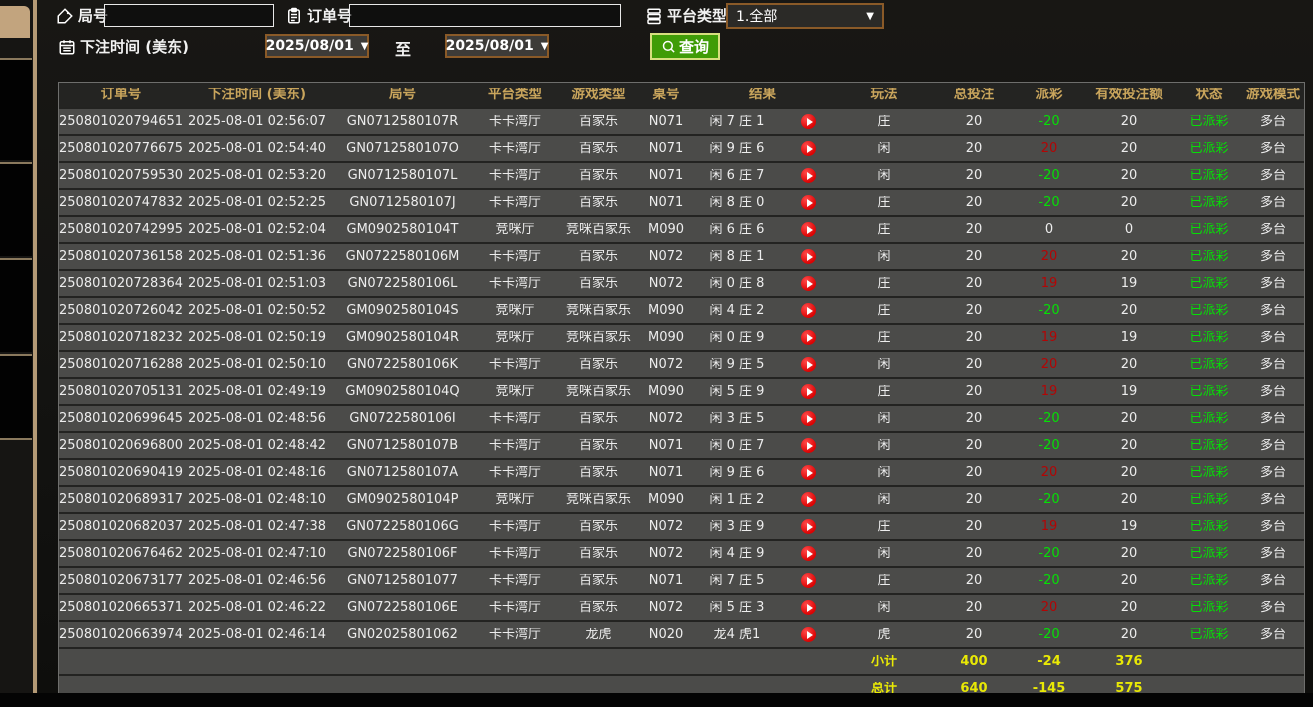 This screenshot has width=1313, height=707. I want to click on search-button: 查询, so click(685, 46).